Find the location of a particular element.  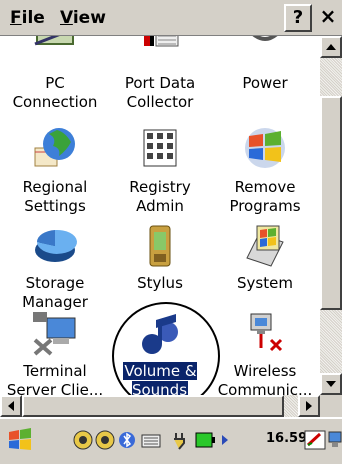

item-pc-connection: PC Connection is located at coordinates (55, 74).